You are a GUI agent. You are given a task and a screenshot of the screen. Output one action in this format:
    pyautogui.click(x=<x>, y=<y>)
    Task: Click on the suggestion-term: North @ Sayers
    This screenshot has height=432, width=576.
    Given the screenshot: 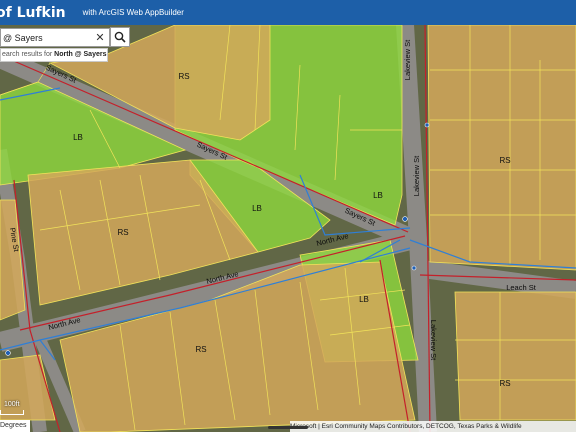 What is the action you would take?
    pyautogui.click(x=80, y=54)
    